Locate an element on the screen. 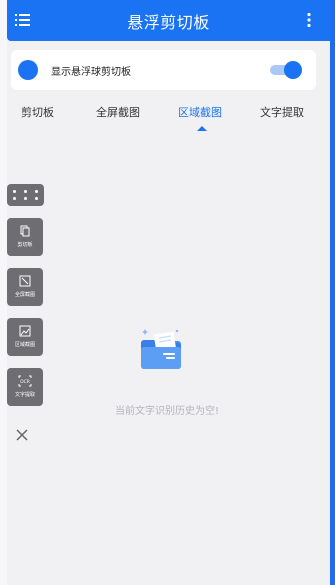 The image size is (335, 585). floating-ball-switch is located at coordinates (286, 70).